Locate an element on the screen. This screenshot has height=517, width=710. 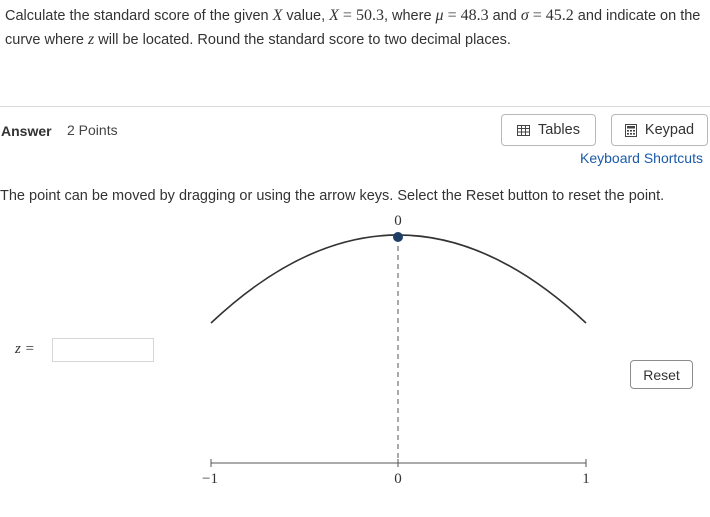
z-label-text: z = is located at coordinates (25, 349).